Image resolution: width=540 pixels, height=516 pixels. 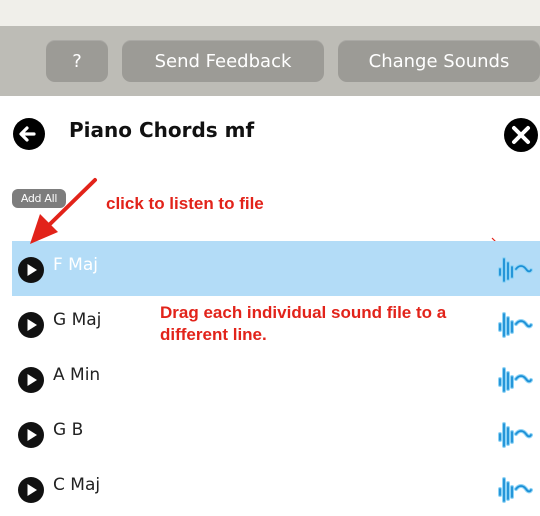 I want to click on sound-row: A Min, so click(x=276, y=378).